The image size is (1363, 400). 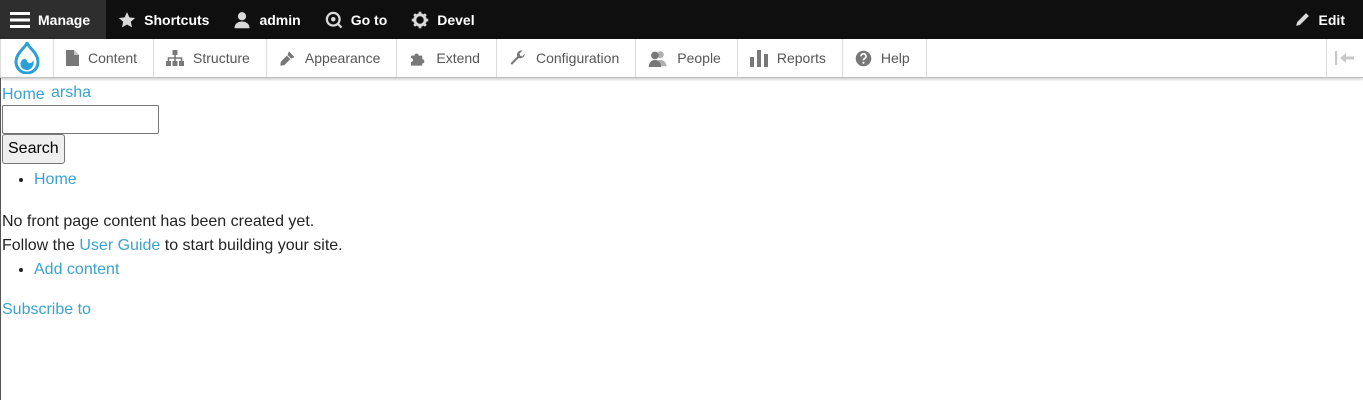 I want to click on search-button: Search, so click(x=33, y=149).